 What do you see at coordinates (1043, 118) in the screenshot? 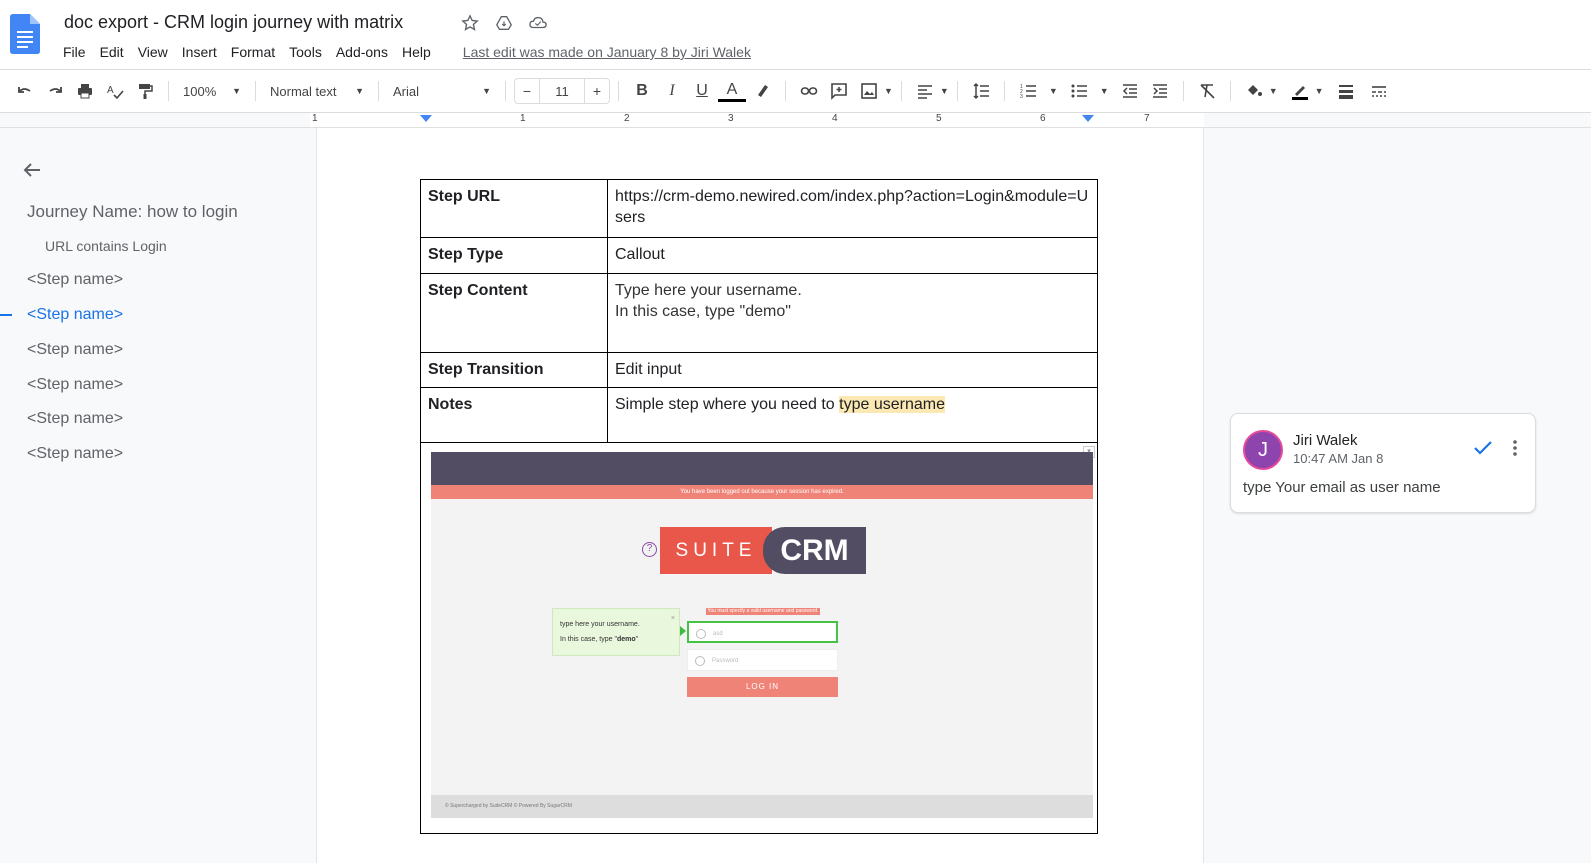
I see `ruler-number: 6` at bounding box center [1043, 118].